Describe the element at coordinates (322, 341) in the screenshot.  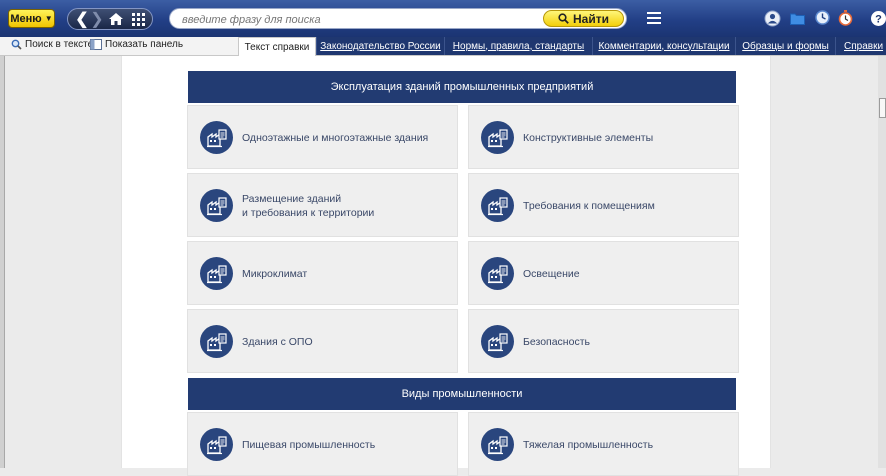
I see `category-card: Здания с ОПО` at that location.